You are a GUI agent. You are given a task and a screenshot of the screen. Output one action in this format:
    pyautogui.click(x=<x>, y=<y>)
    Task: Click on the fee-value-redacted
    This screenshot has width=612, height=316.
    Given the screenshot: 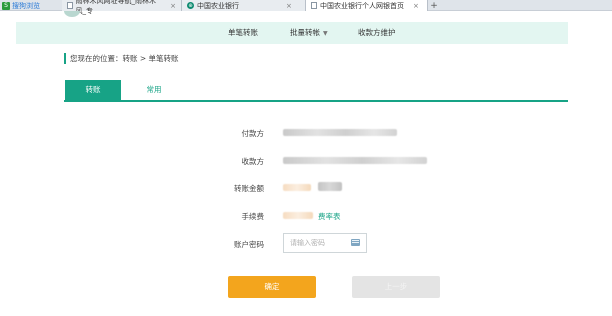 What is the action you would take?
    pyautogui.click(x=298, y=215)
    